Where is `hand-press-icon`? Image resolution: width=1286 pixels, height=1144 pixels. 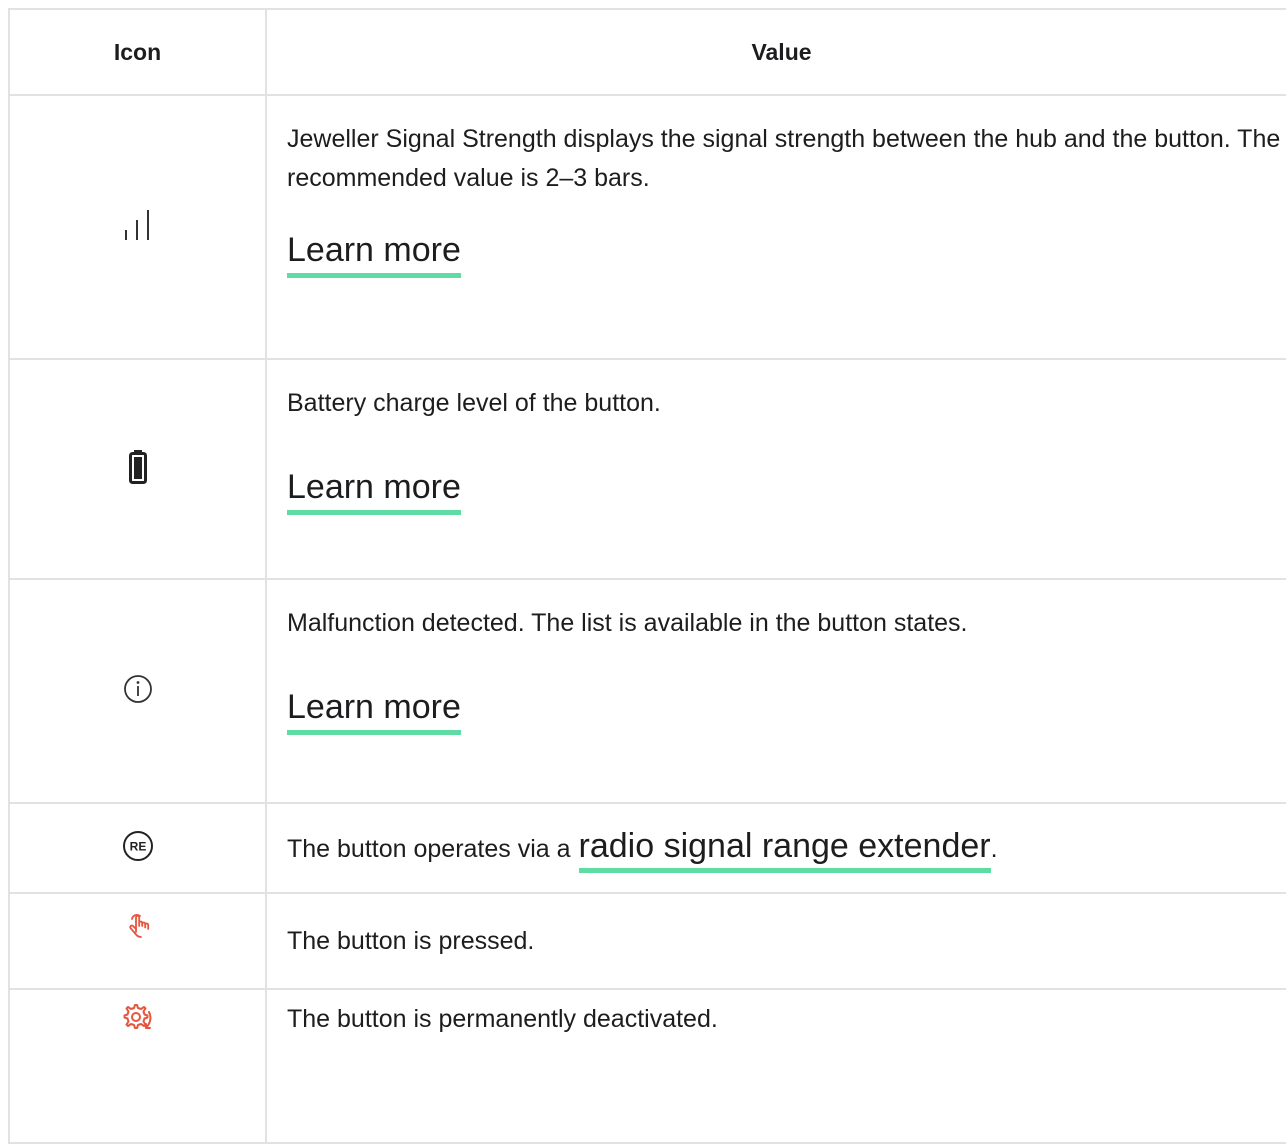 hand-press-icon is located at coordinates (138, 929).